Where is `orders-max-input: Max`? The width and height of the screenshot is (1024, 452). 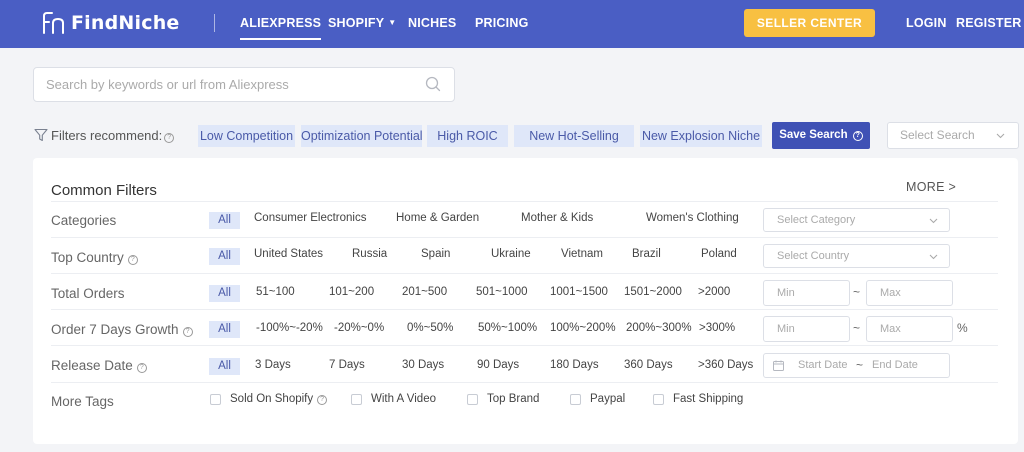 orders-max-input: Max is located at coordinates (909, 293).